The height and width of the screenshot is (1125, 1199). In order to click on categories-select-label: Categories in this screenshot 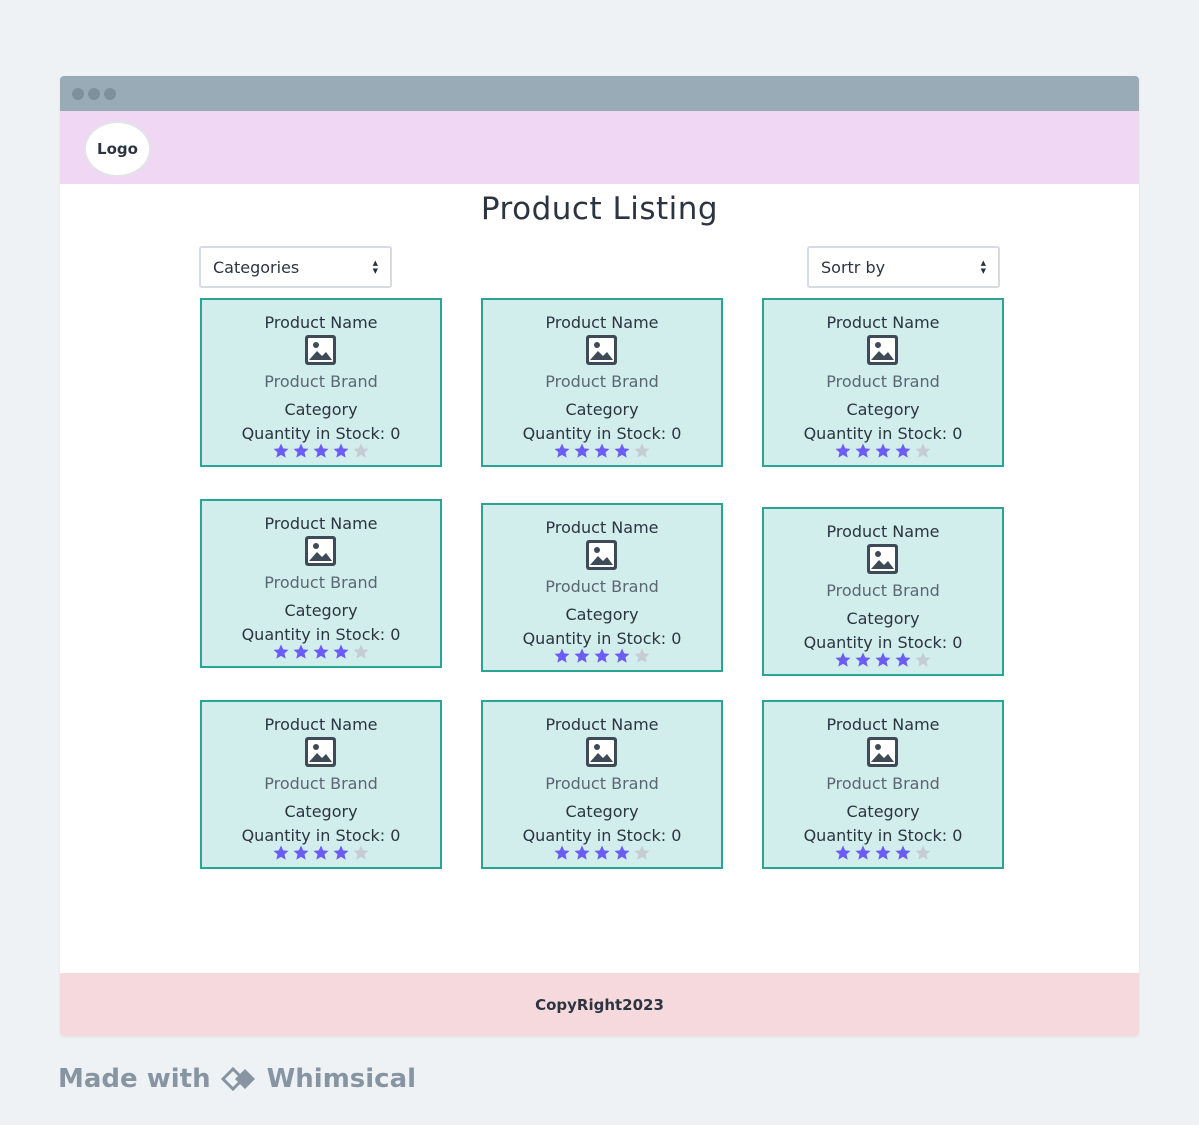, I will do `click(256, 267)`.